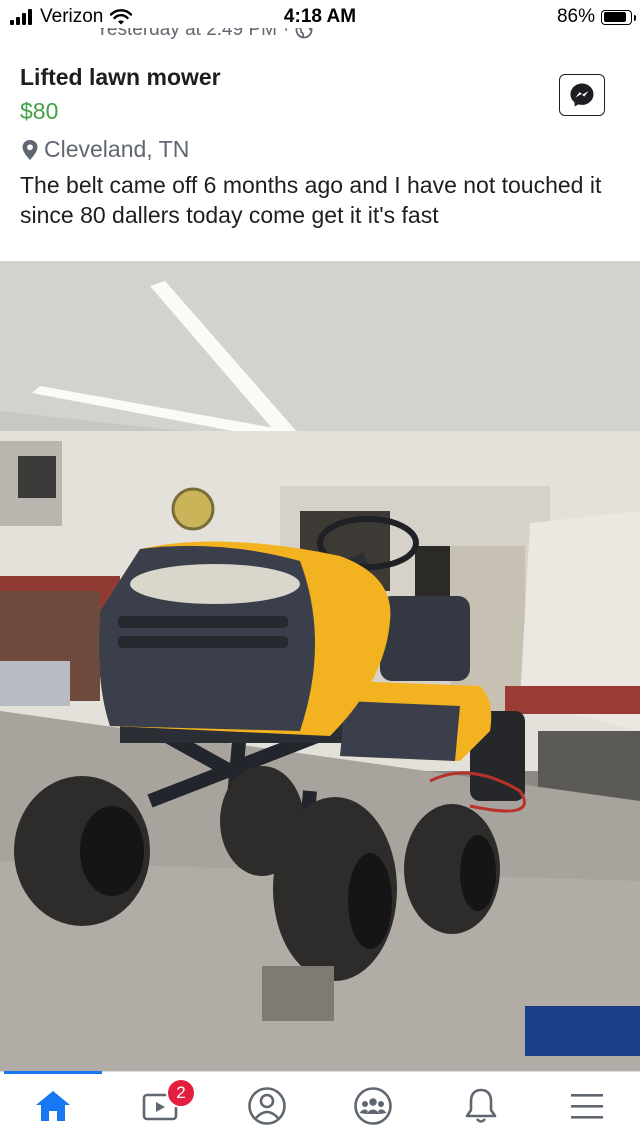 The image size is (640, 1139). What do you see at coordinates (181, 1093) in the screenshot?
I see `watch-notification-badge: 2` at bounding box center [181, 1093].